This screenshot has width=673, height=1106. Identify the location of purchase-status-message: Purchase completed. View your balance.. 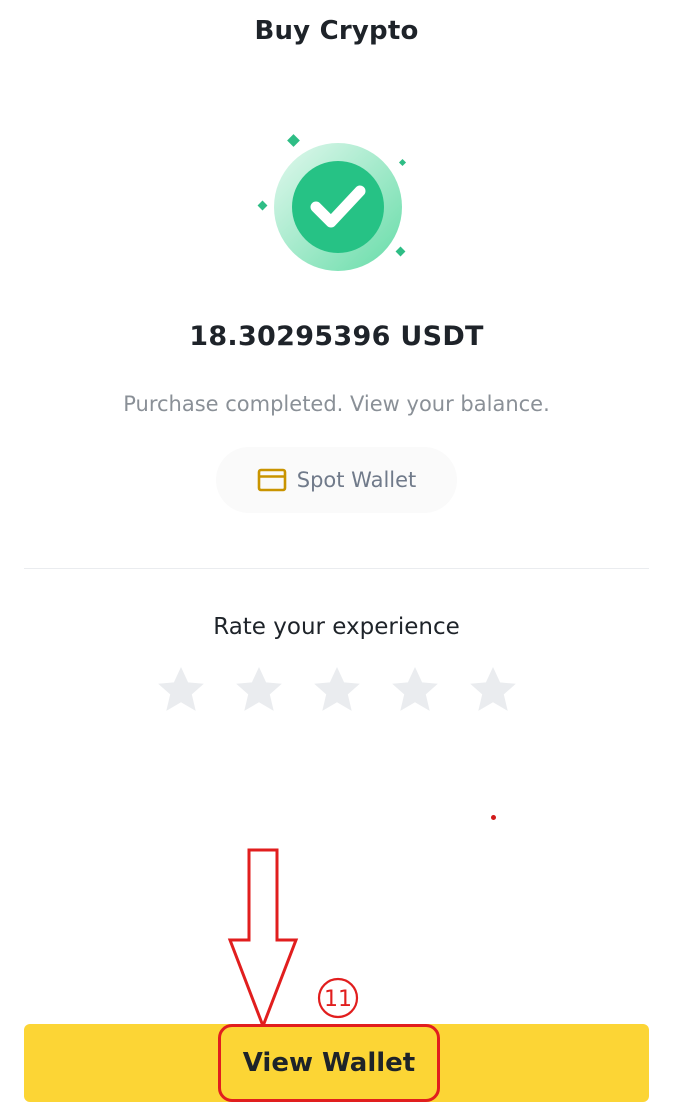
(336, 404).